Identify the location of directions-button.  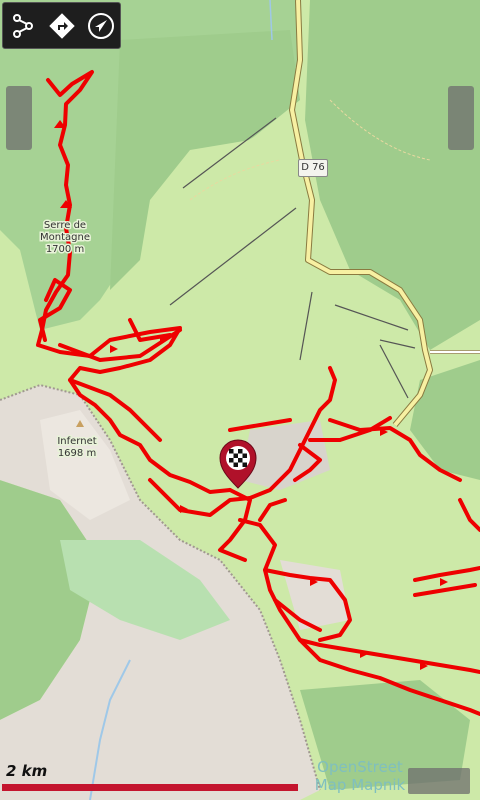
(62, 26).